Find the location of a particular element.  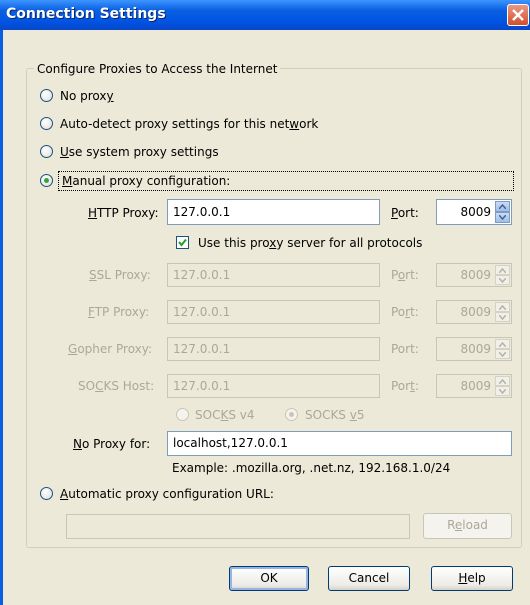

title-bar: Connection Settings is located at coordinates (265, 15).